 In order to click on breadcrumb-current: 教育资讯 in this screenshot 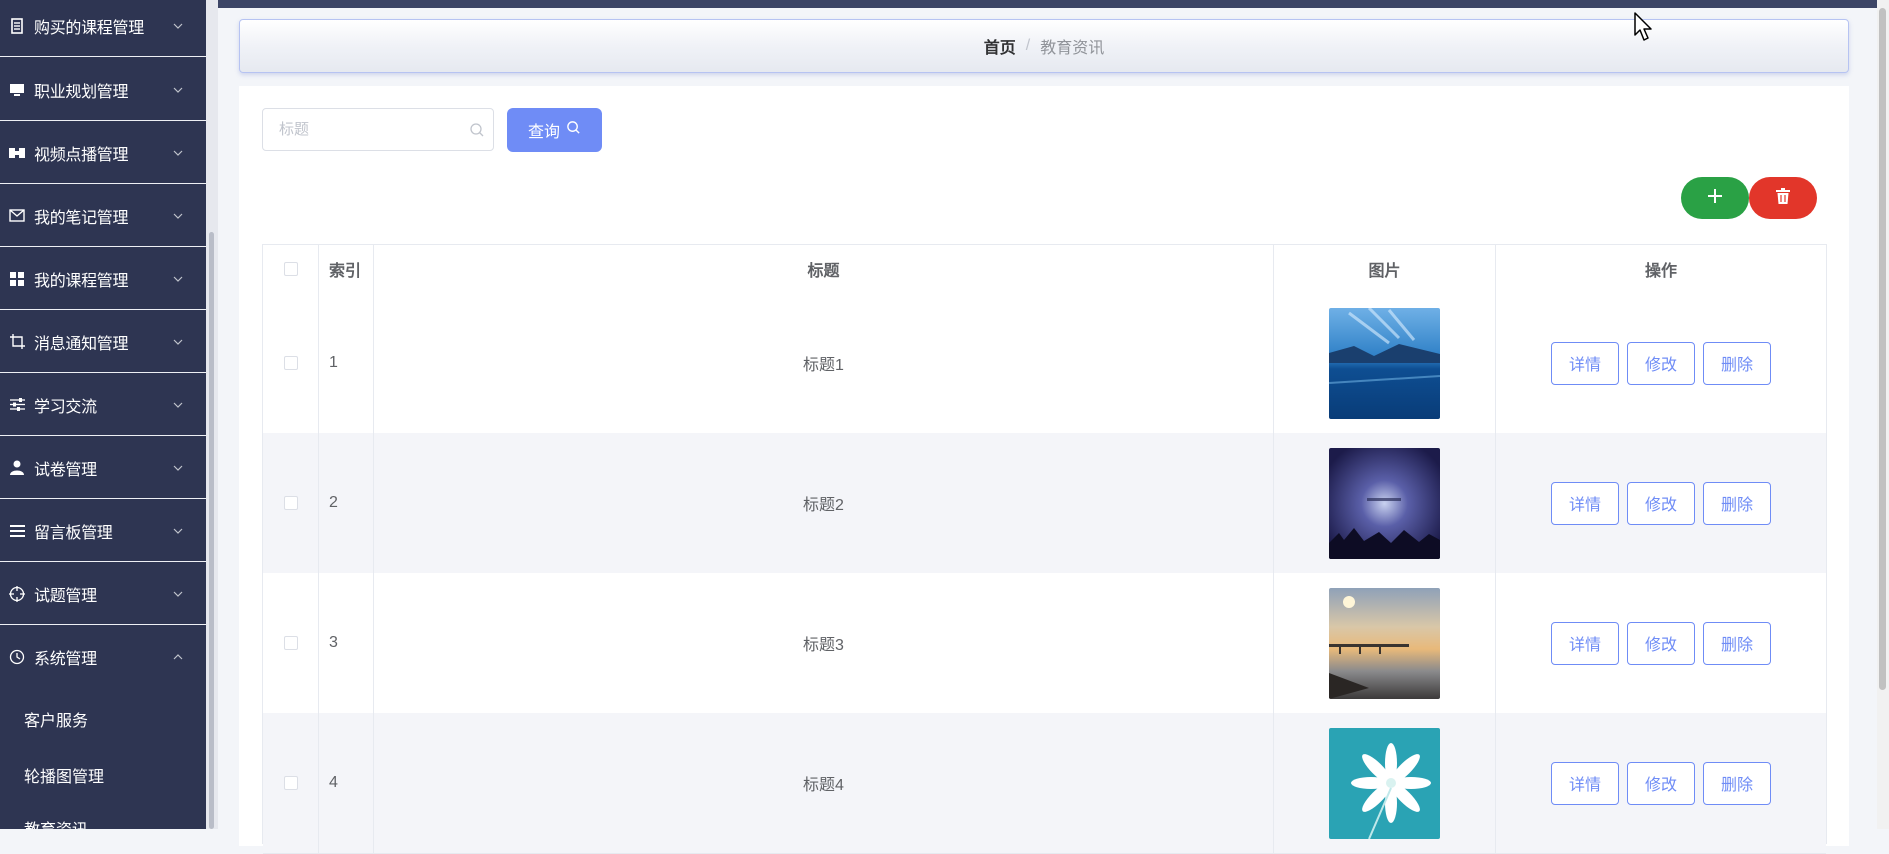, I will do `click(1072, 48)`.